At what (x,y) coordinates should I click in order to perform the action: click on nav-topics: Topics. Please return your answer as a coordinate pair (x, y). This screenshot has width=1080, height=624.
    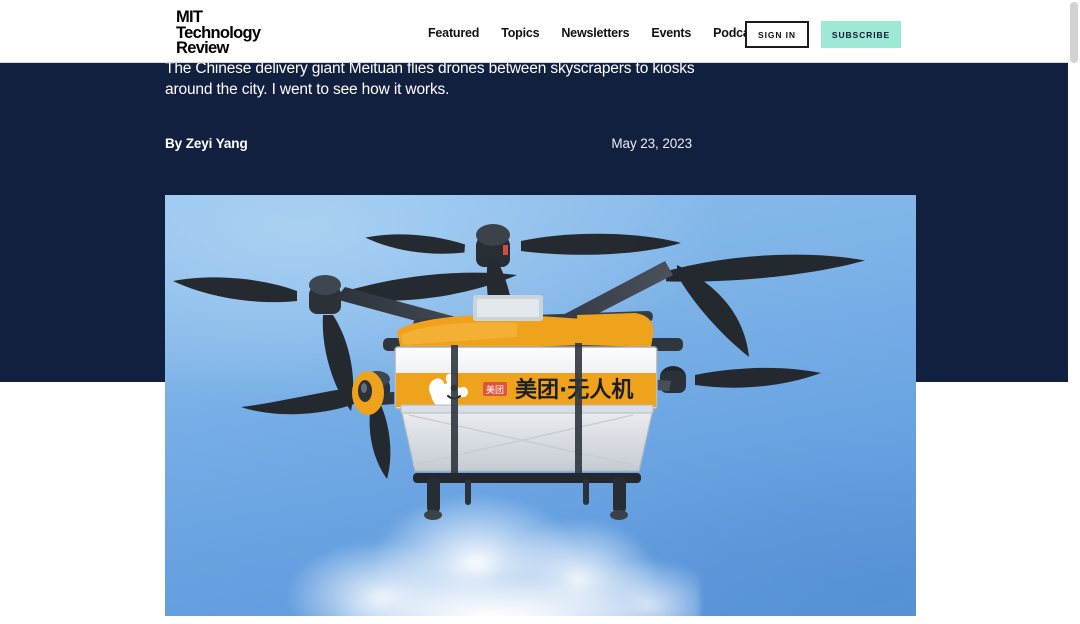
    Looking at the image, I should click on (520, 33).